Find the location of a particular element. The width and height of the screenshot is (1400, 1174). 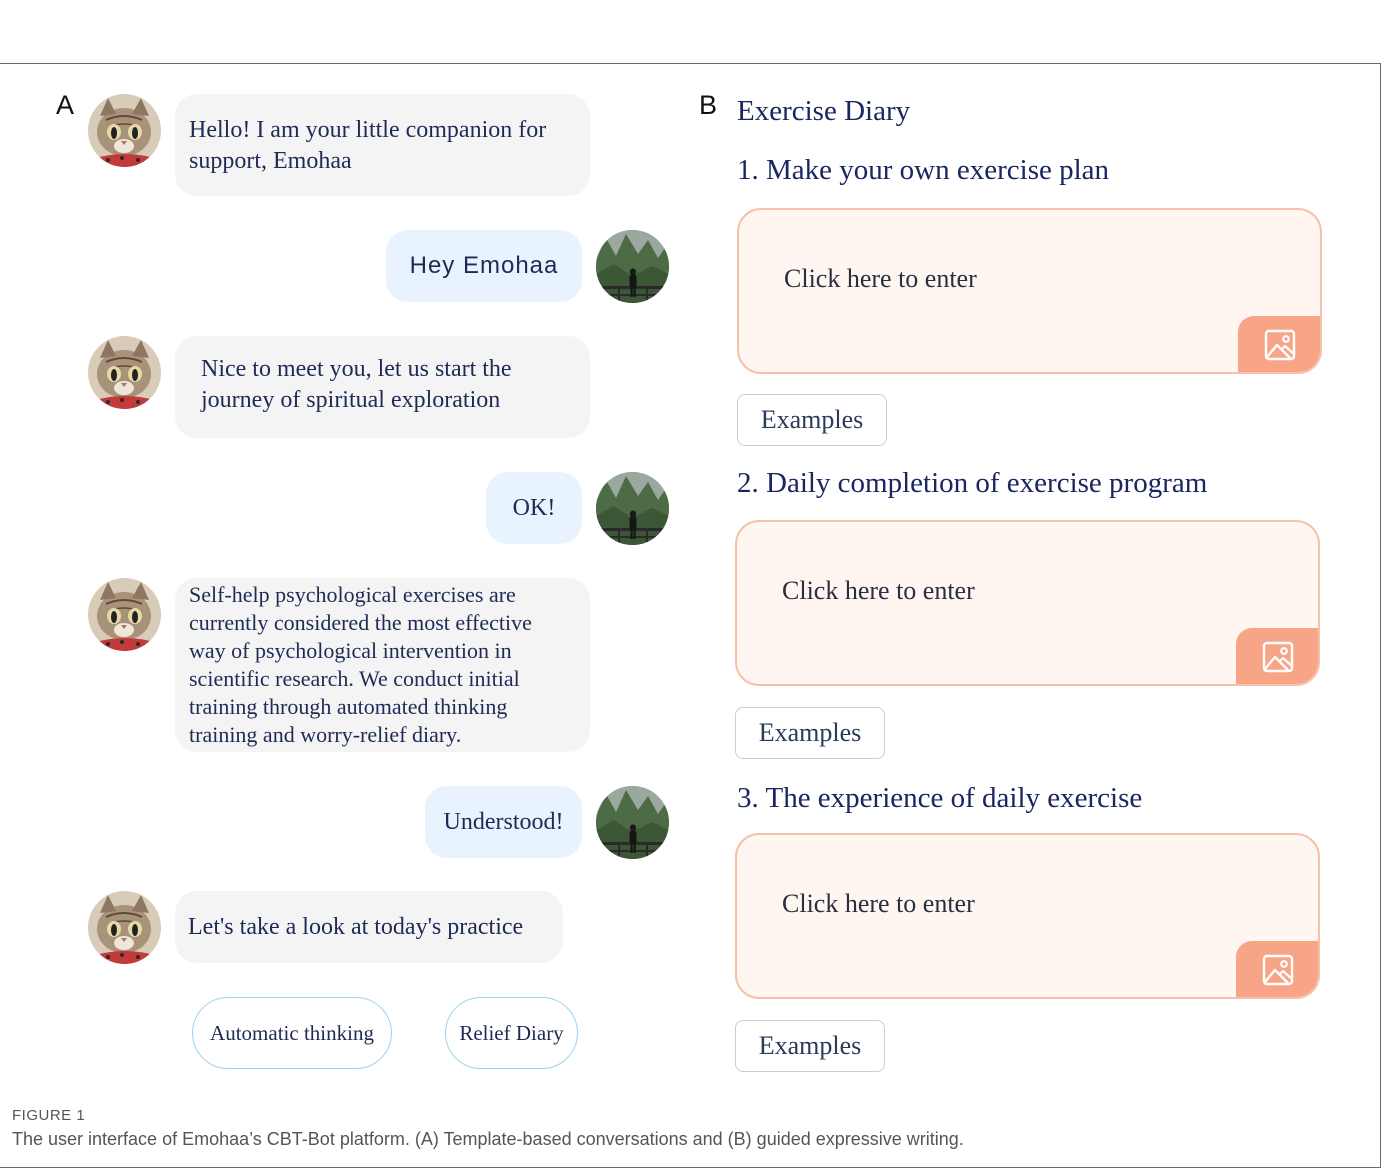

panel-label-a: A is located at coordinates (65, 105).